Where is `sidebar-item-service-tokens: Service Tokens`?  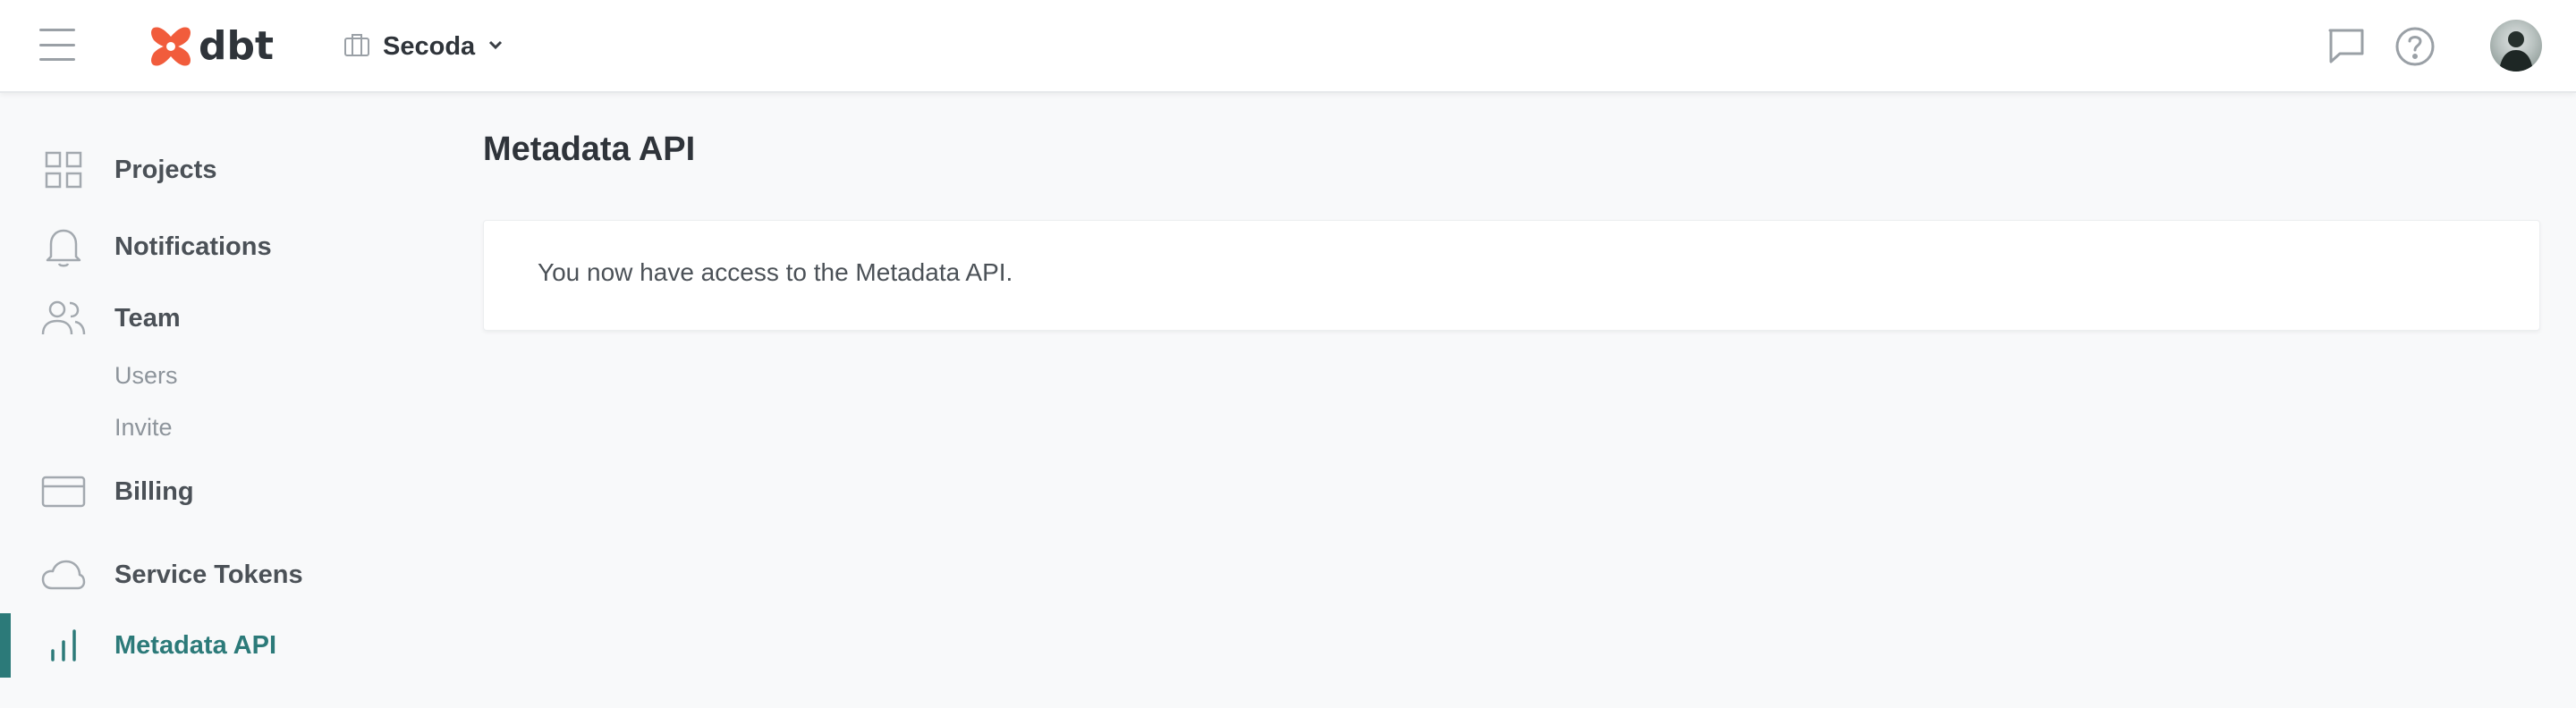 sidebar-item-service-tokens: Service Tokens is located at coordinates (223, 574).